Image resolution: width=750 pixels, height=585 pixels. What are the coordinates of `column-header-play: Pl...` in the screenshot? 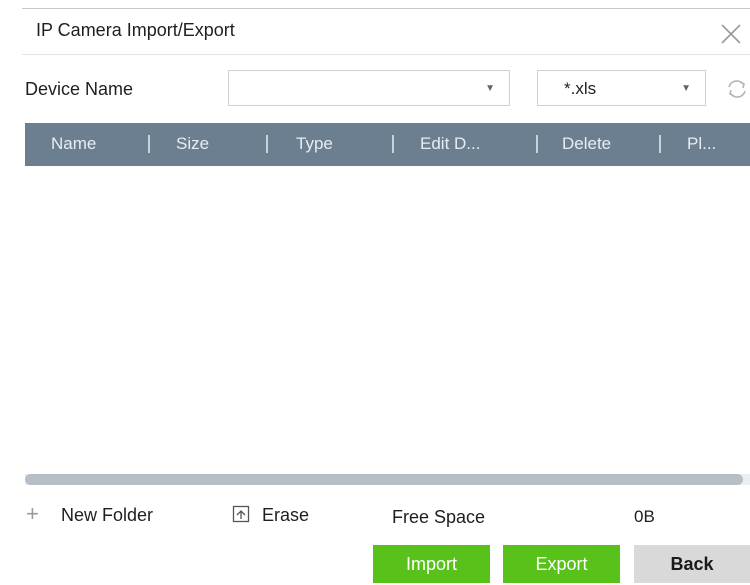 It's located at (701, 144).